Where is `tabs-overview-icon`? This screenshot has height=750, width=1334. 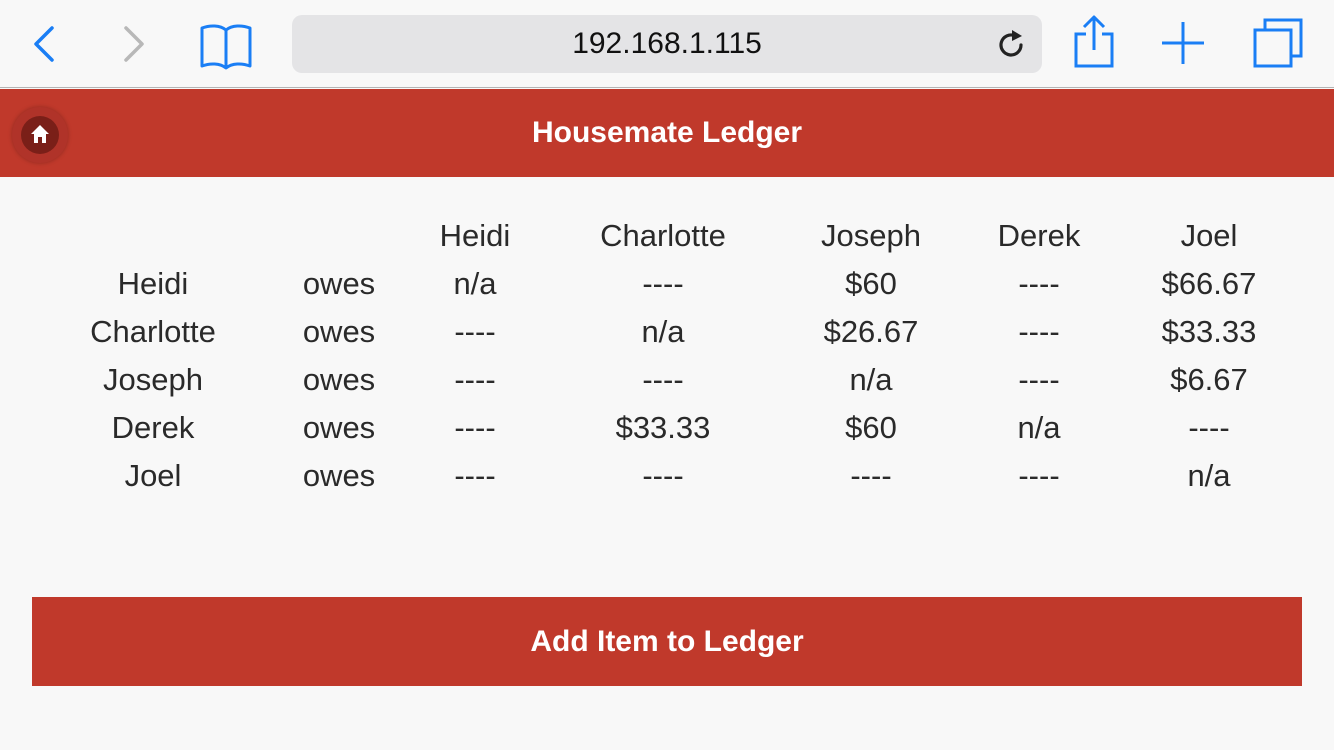
tabs-overview-icon is located at coordinates (1278, 44).